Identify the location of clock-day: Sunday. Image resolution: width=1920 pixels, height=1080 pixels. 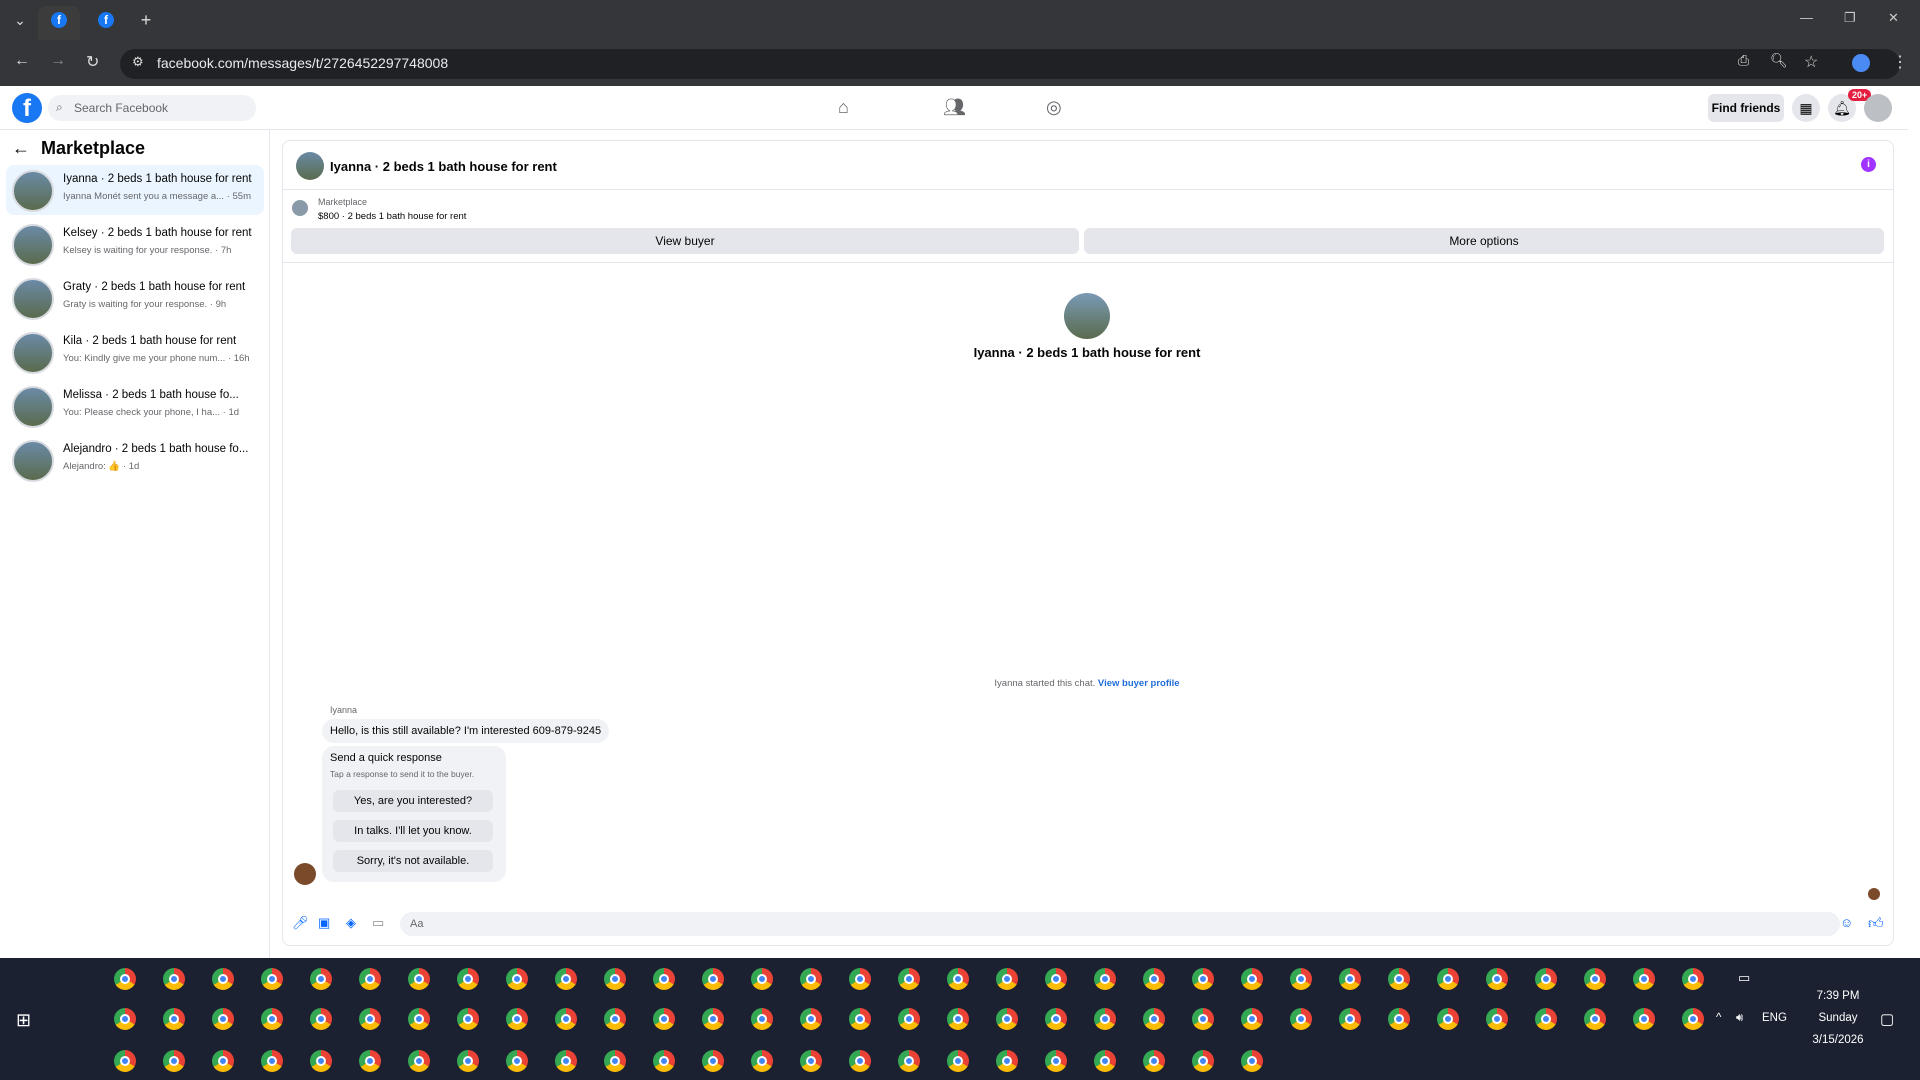
(1838, 1018).